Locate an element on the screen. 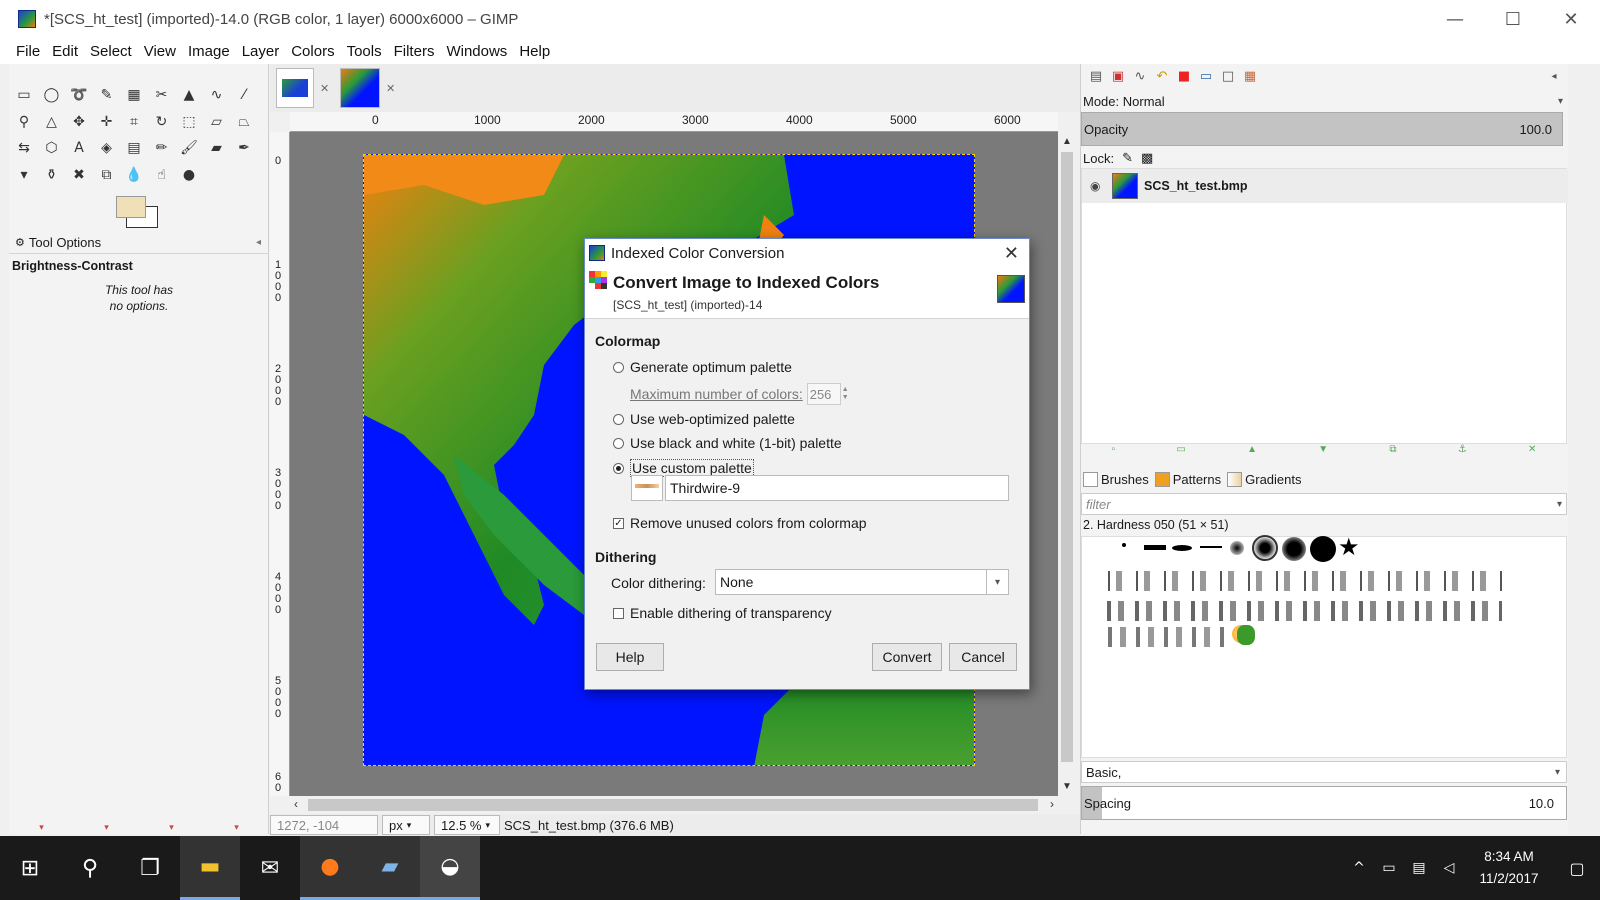  radio-bw is located at coordinates (618, 443).